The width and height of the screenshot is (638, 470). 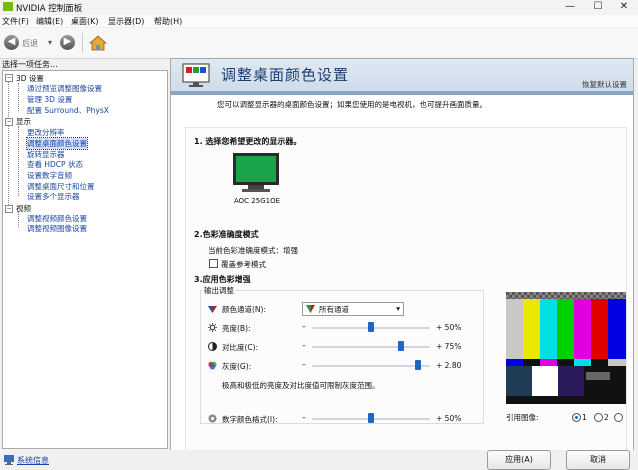 I want to click on tree-item-surround-physx: 配置 Surround、PhysX, so click(x=68, y=110).